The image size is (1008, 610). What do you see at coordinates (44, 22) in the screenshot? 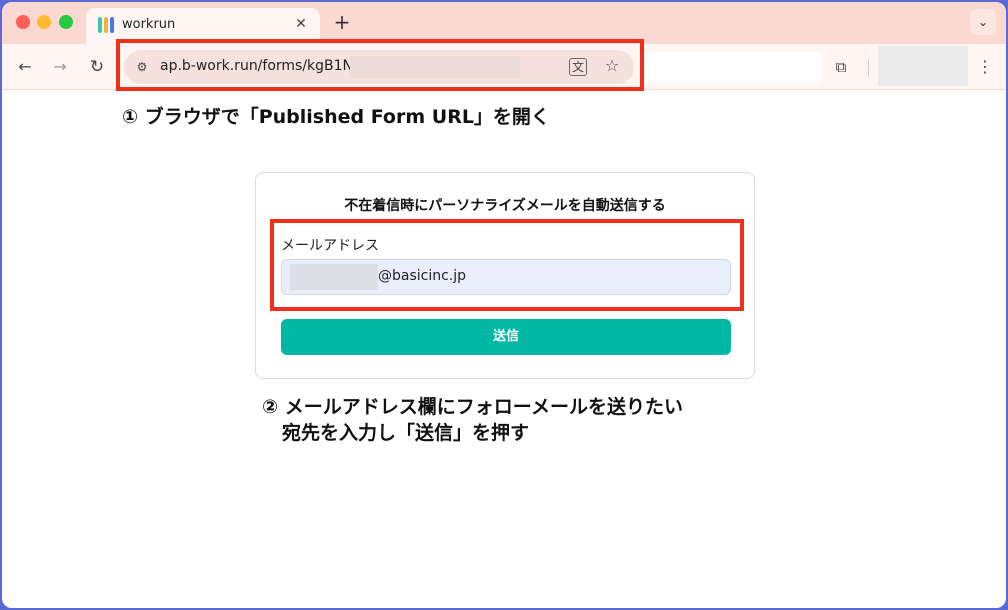
I see `minimize-window-button` at bounding box center [44, 22].